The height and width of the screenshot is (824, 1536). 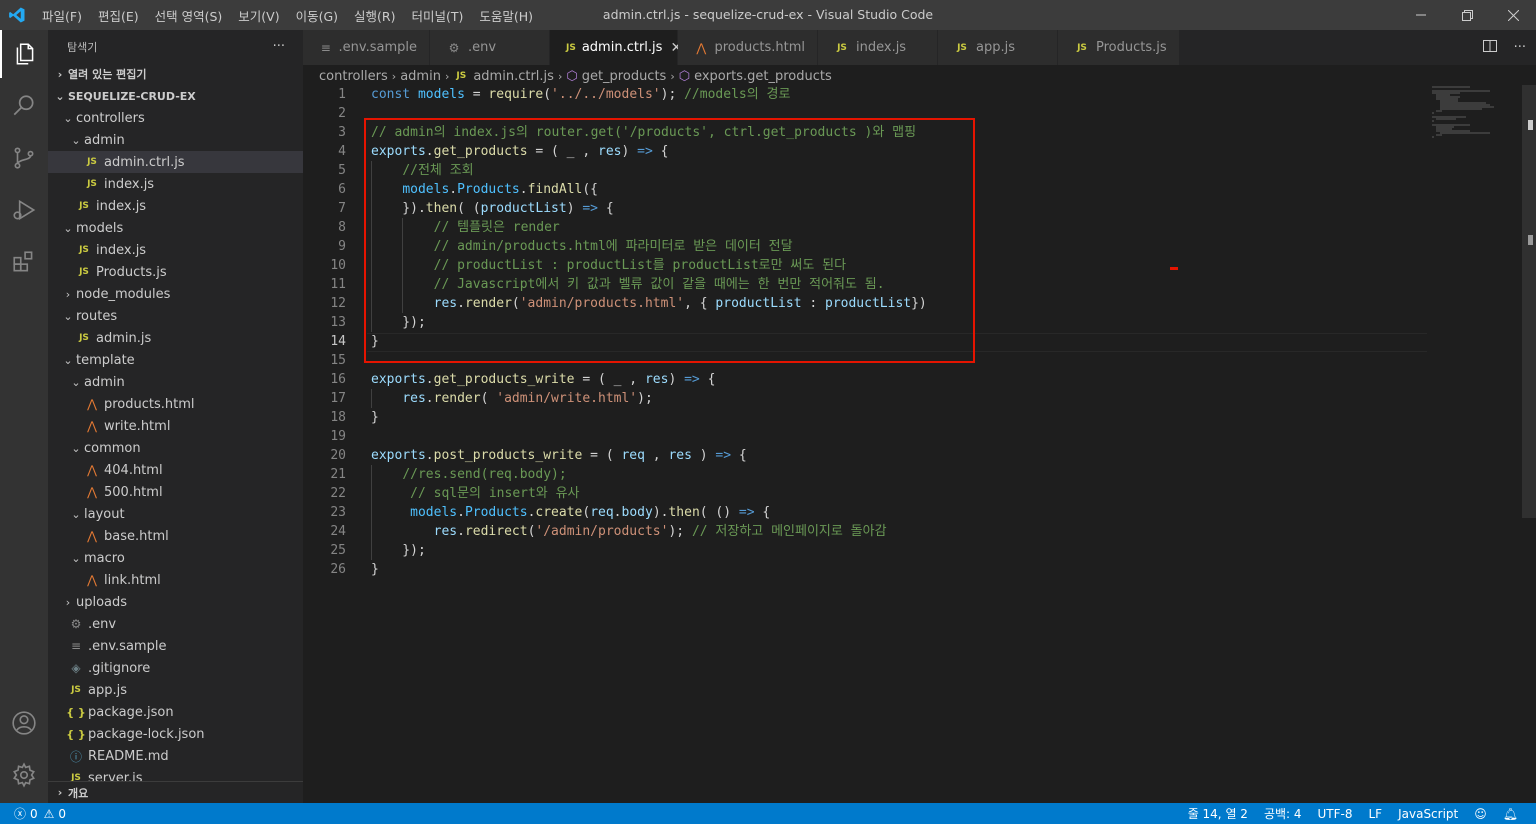 What do you see at coordinates (24, 723) in the screenshot?
I see `account-icon` at bounding box center [24, 723].